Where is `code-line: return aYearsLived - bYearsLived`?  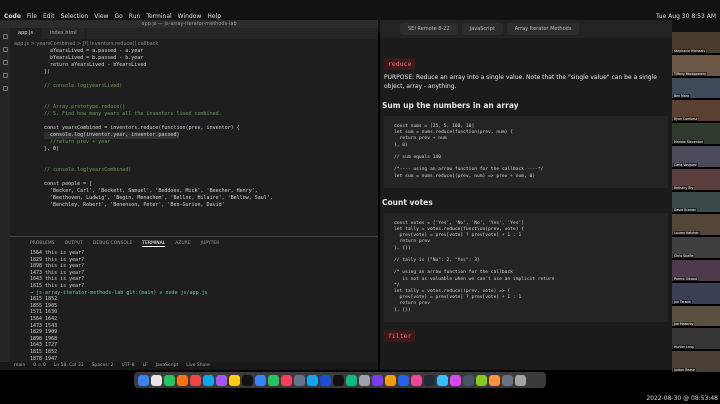
code-line: return aYearsLived - bYearsLived is located at coordinates (95, 65).